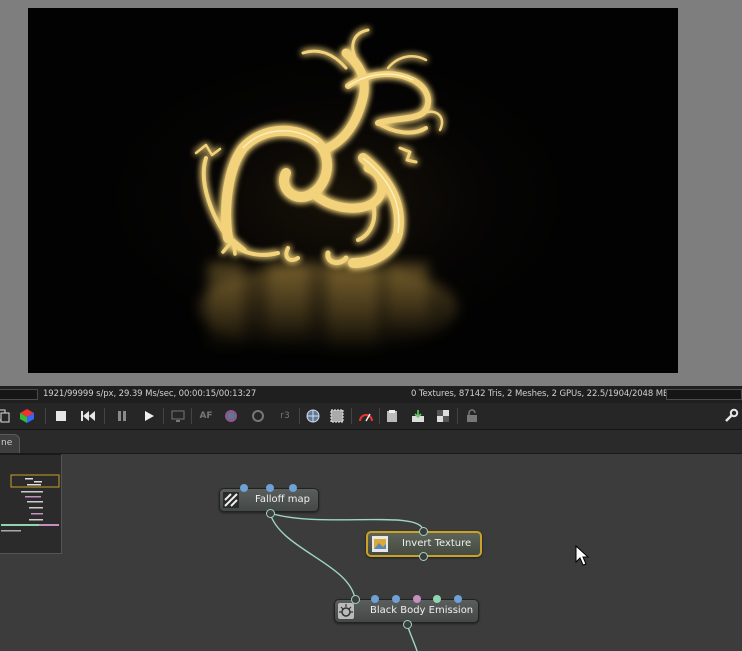 This screenshot has height=651, width=742. I want to click on globe-icon, so click(313, 416).